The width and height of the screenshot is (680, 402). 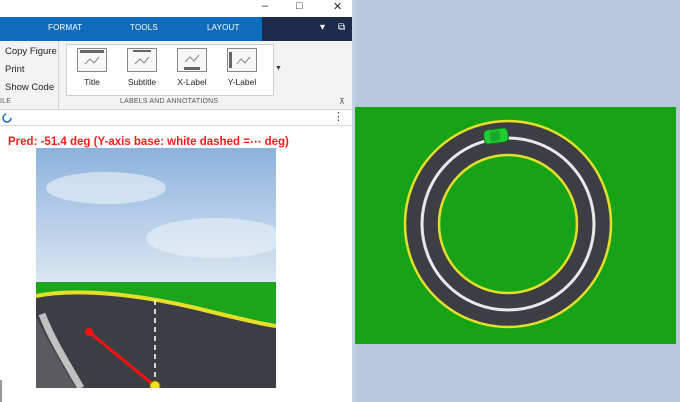 I want to click on ylabel-button: Y-Label, so click(x=242, y=67).